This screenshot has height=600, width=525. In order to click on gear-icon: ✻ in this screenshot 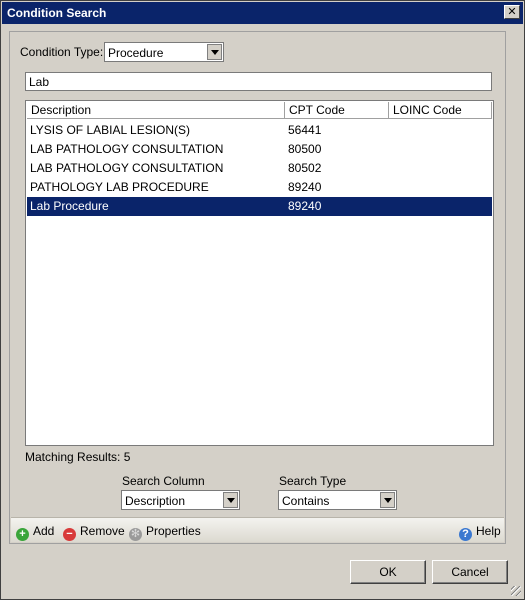, I will do `click(135, 534)`.